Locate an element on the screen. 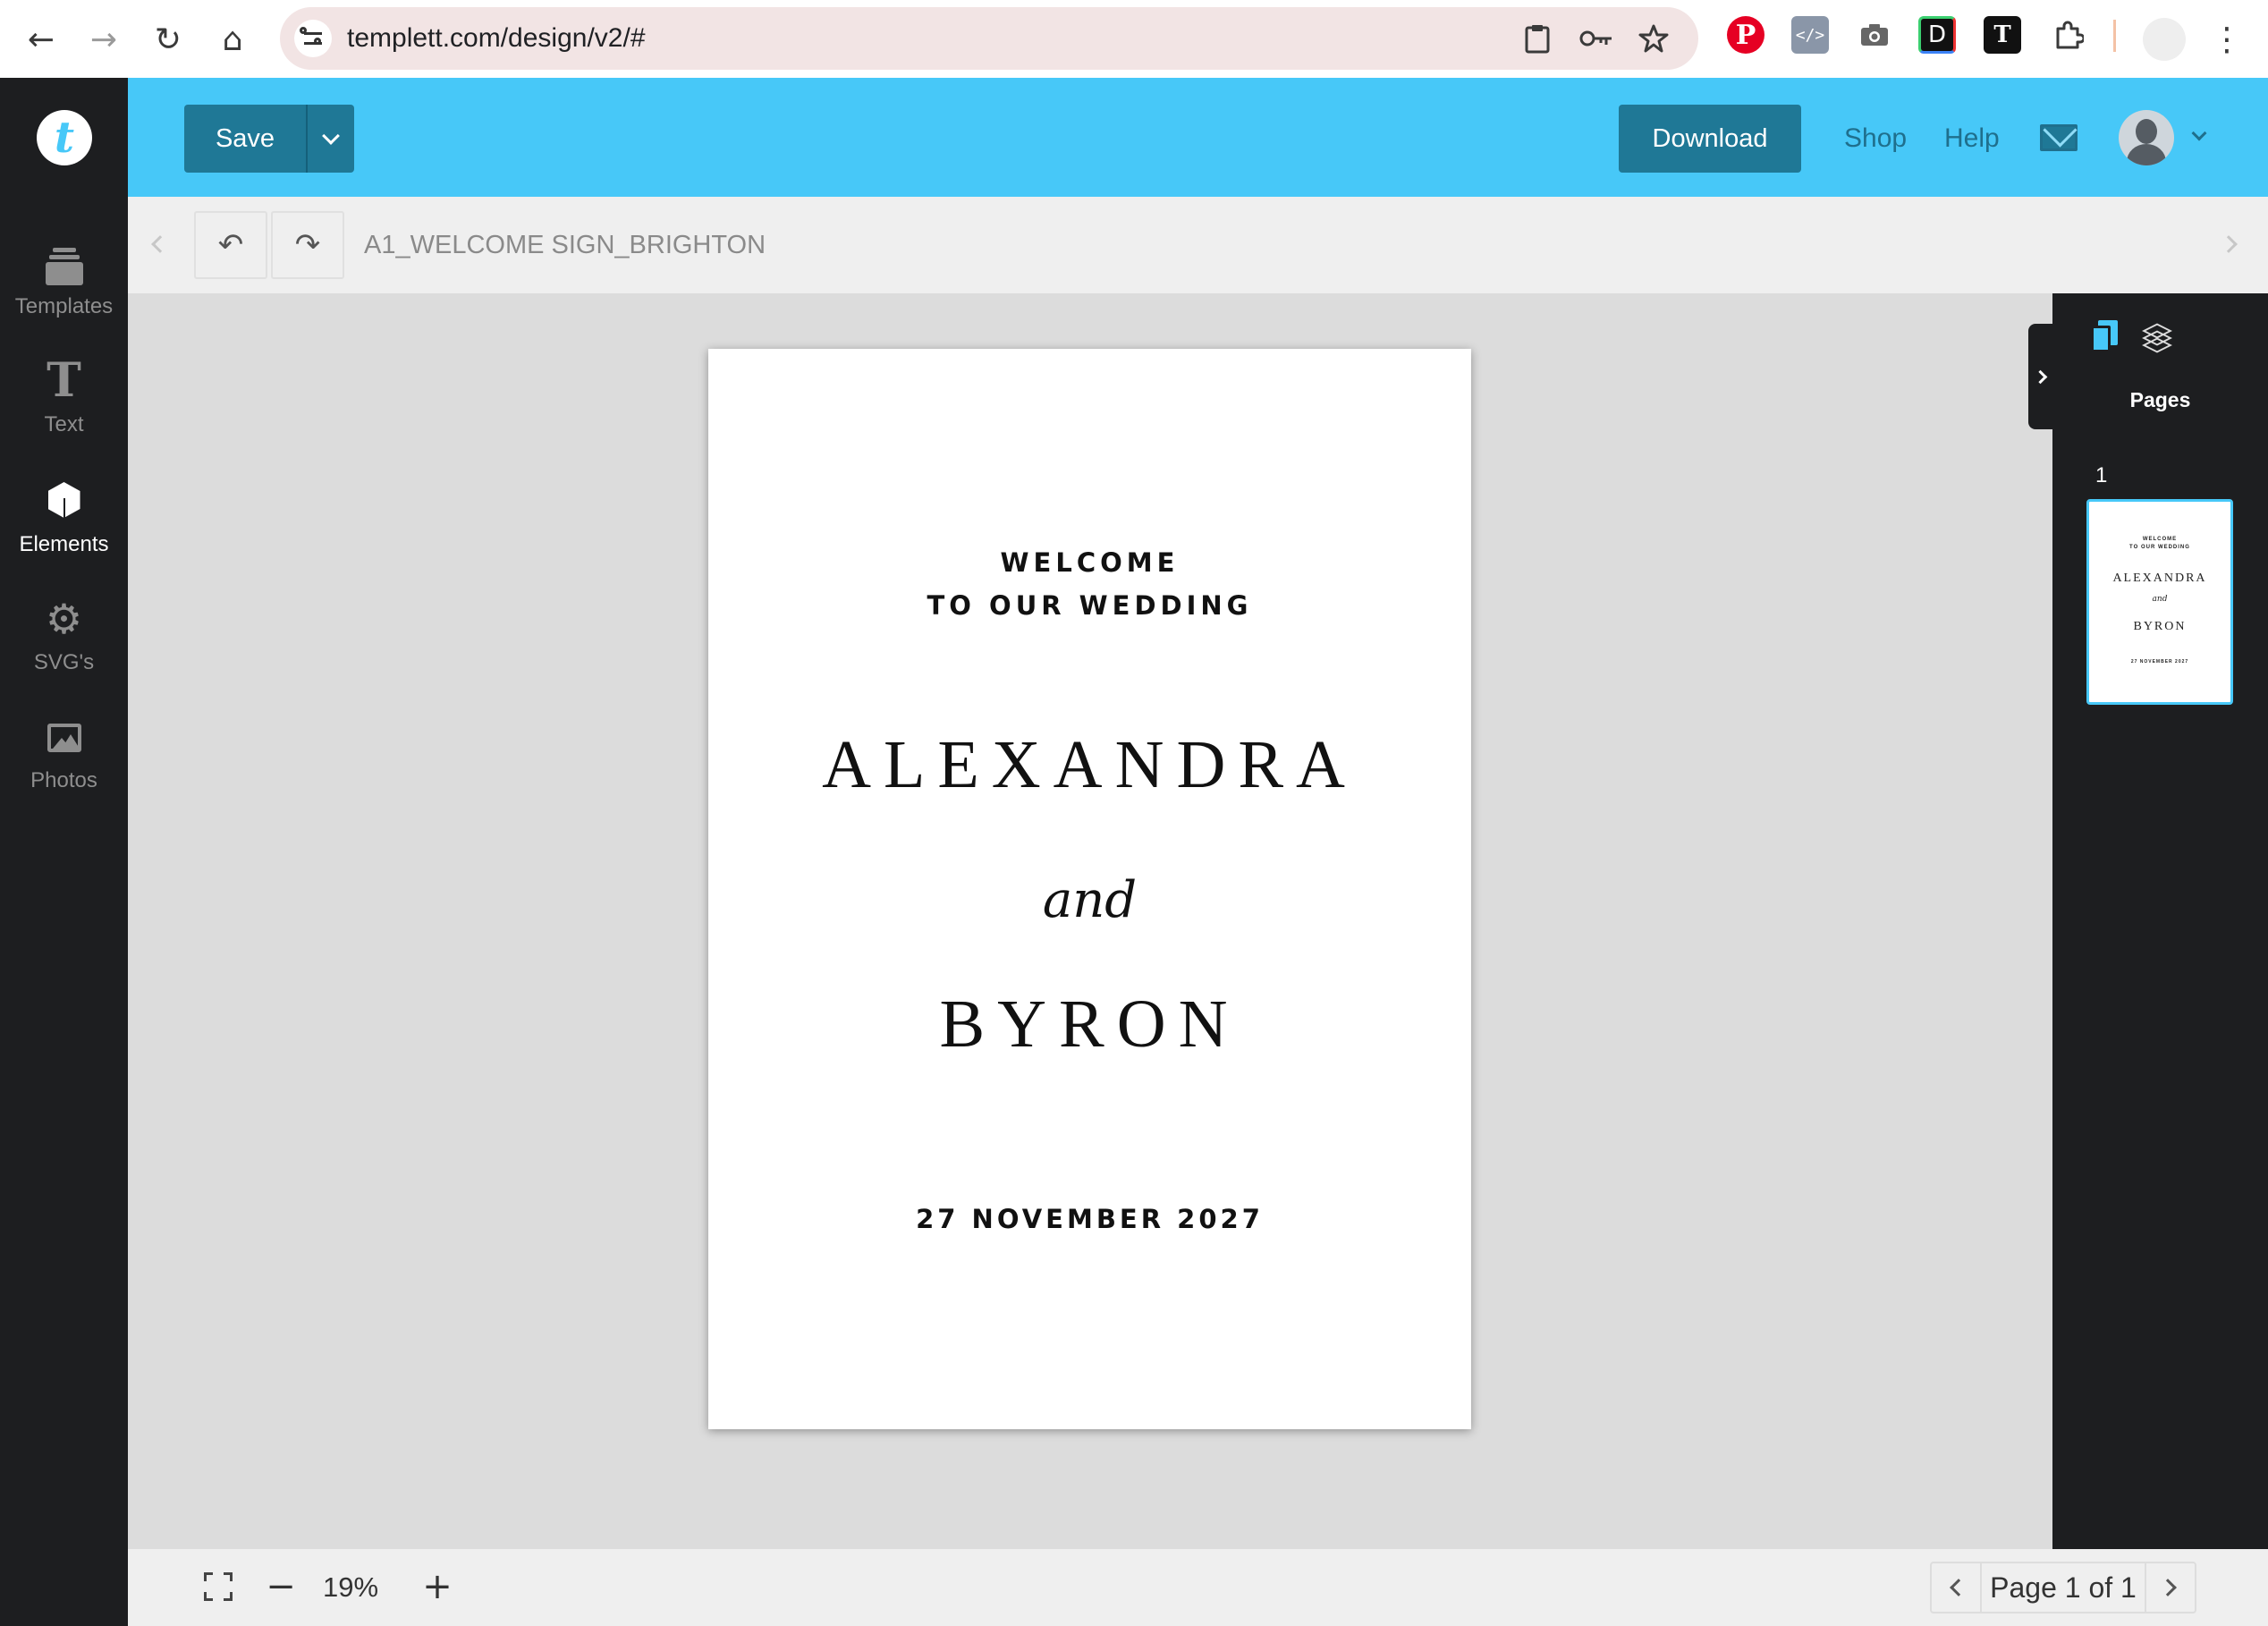  save-button-group: Save is located at coordinates (269, 139).